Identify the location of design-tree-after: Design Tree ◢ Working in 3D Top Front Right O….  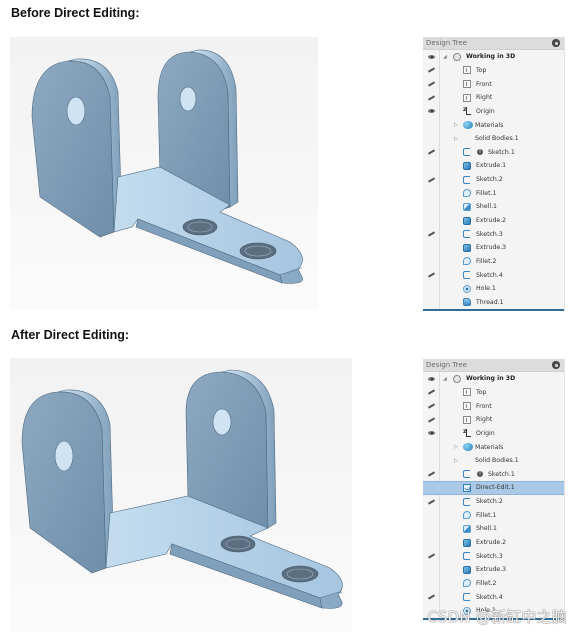
(494, 489).